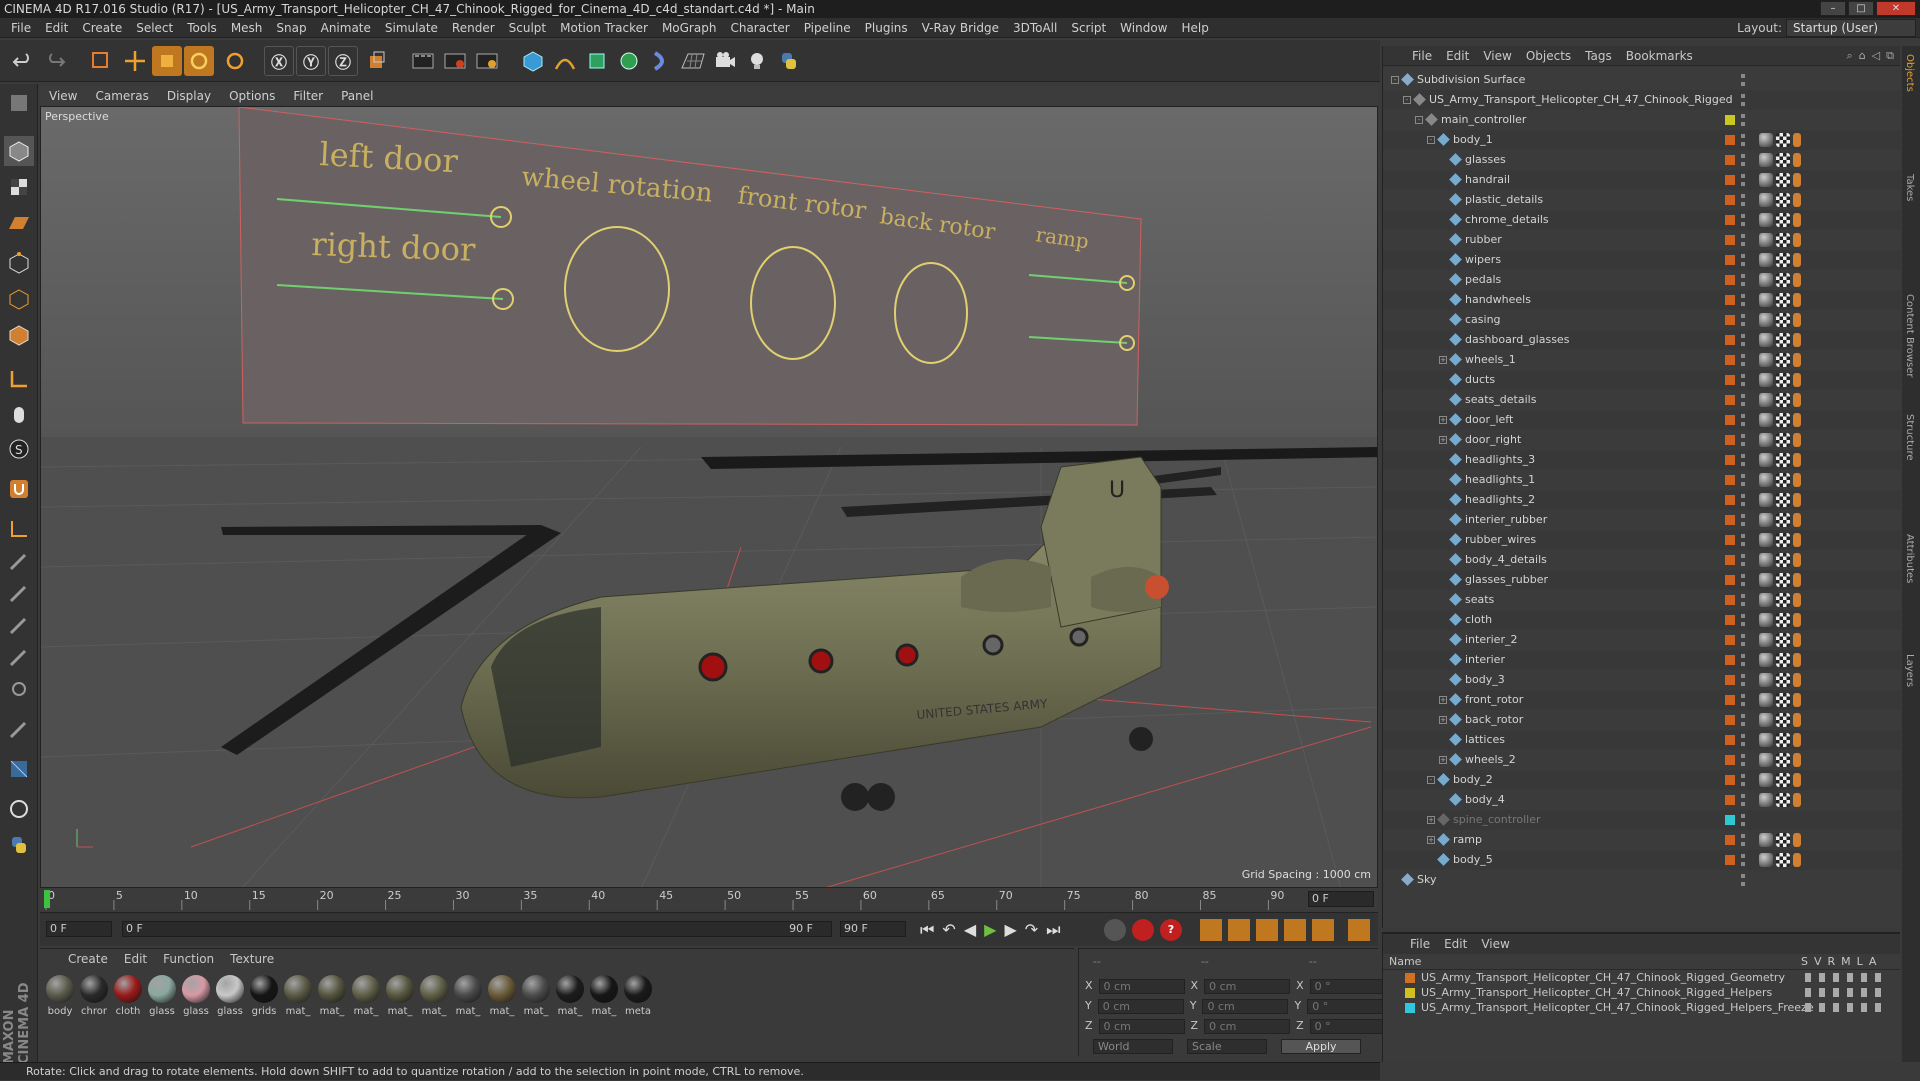  What do you see at coordinates (1862, 56) in the screenshot?
I see `home-icon: ⌂` at bounding box center [1862, 56].